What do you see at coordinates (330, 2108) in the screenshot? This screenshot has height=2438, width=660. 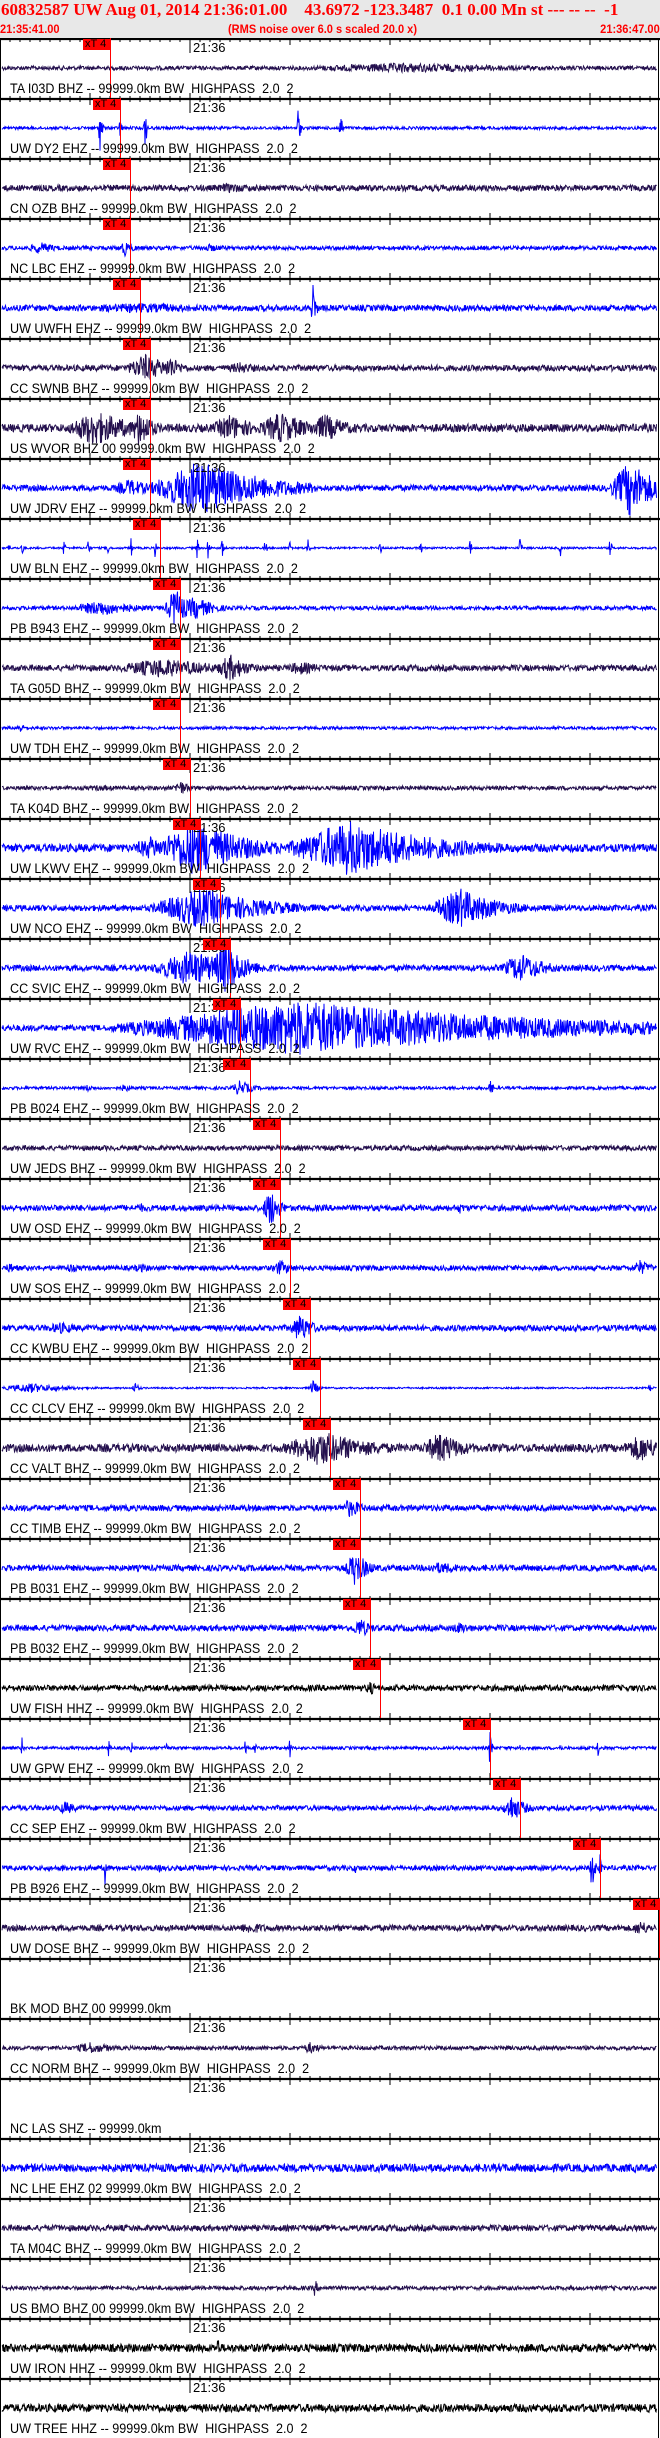 I see `trace-row: 21:36 NC LAS SHZ -- 99999.0km` at bounding box center [330, 2108].